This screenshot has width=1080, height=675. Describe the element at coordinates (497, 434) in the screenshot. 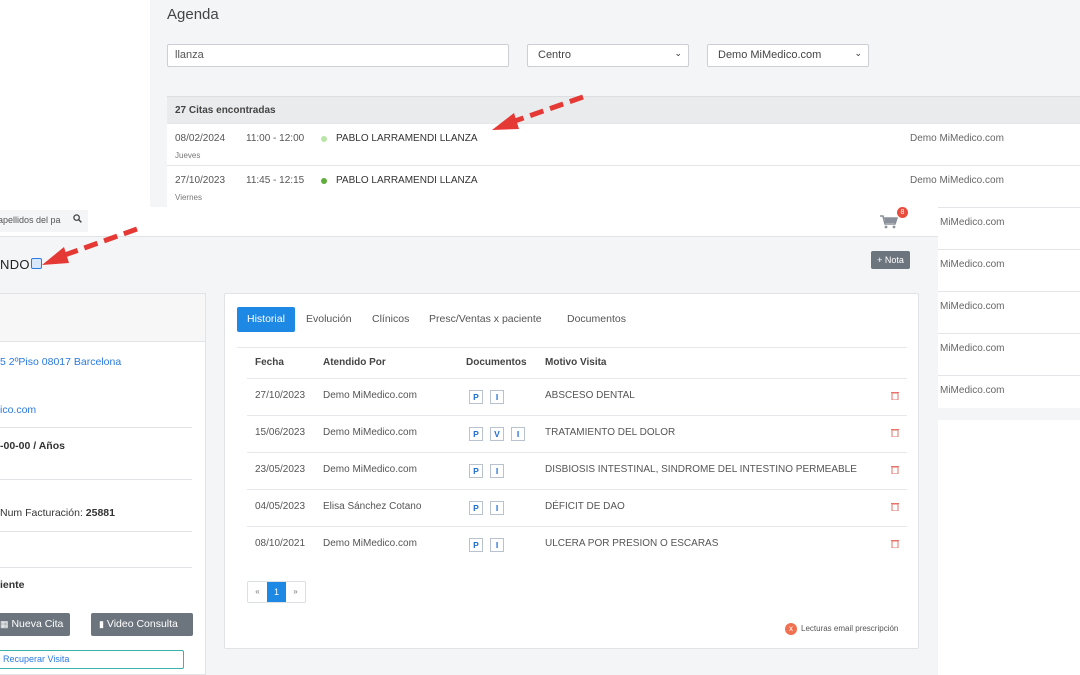

I see `doc-badge-v: V` at that location.